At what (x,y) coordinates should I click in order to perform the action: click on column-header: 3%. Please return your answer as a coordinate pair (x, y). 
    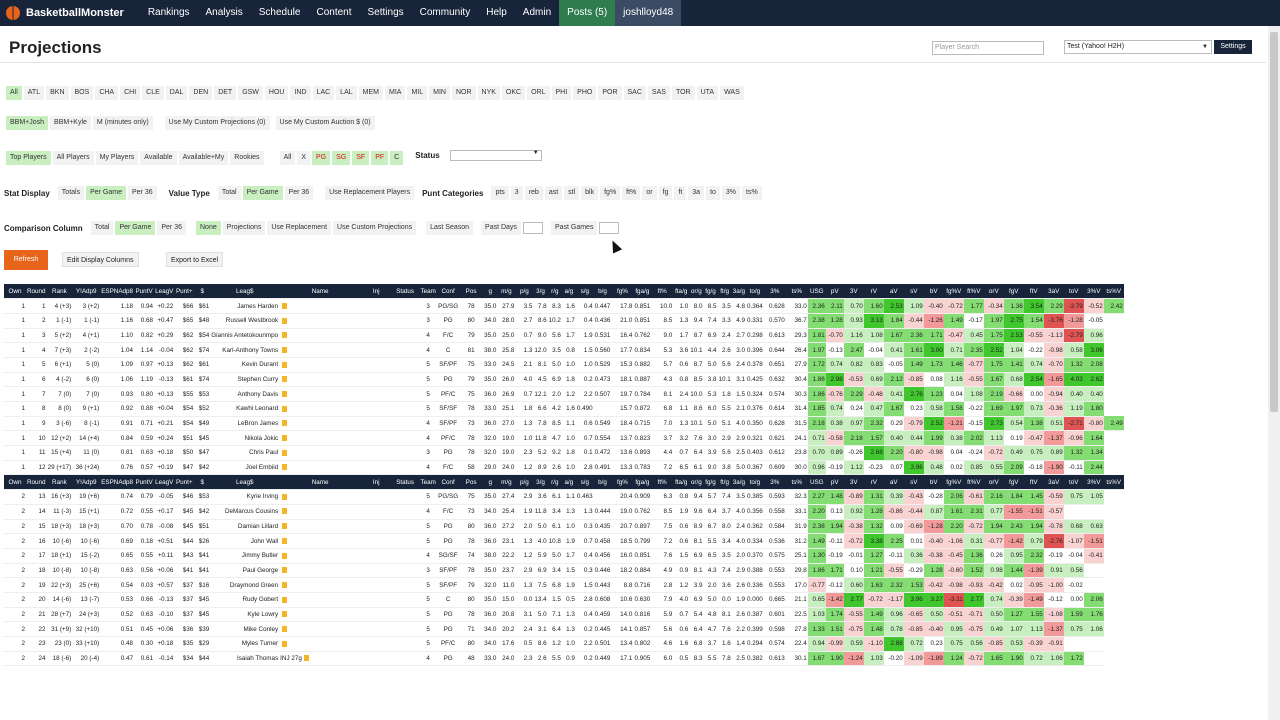
    Looking at the image, I should click on (774, 292).